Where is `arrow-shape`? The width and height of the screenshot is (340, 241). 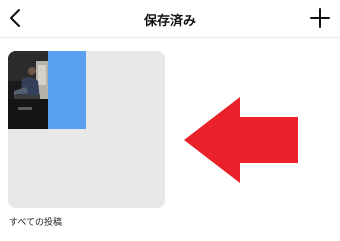
arrow-shape is located at coordinates (241, 140).